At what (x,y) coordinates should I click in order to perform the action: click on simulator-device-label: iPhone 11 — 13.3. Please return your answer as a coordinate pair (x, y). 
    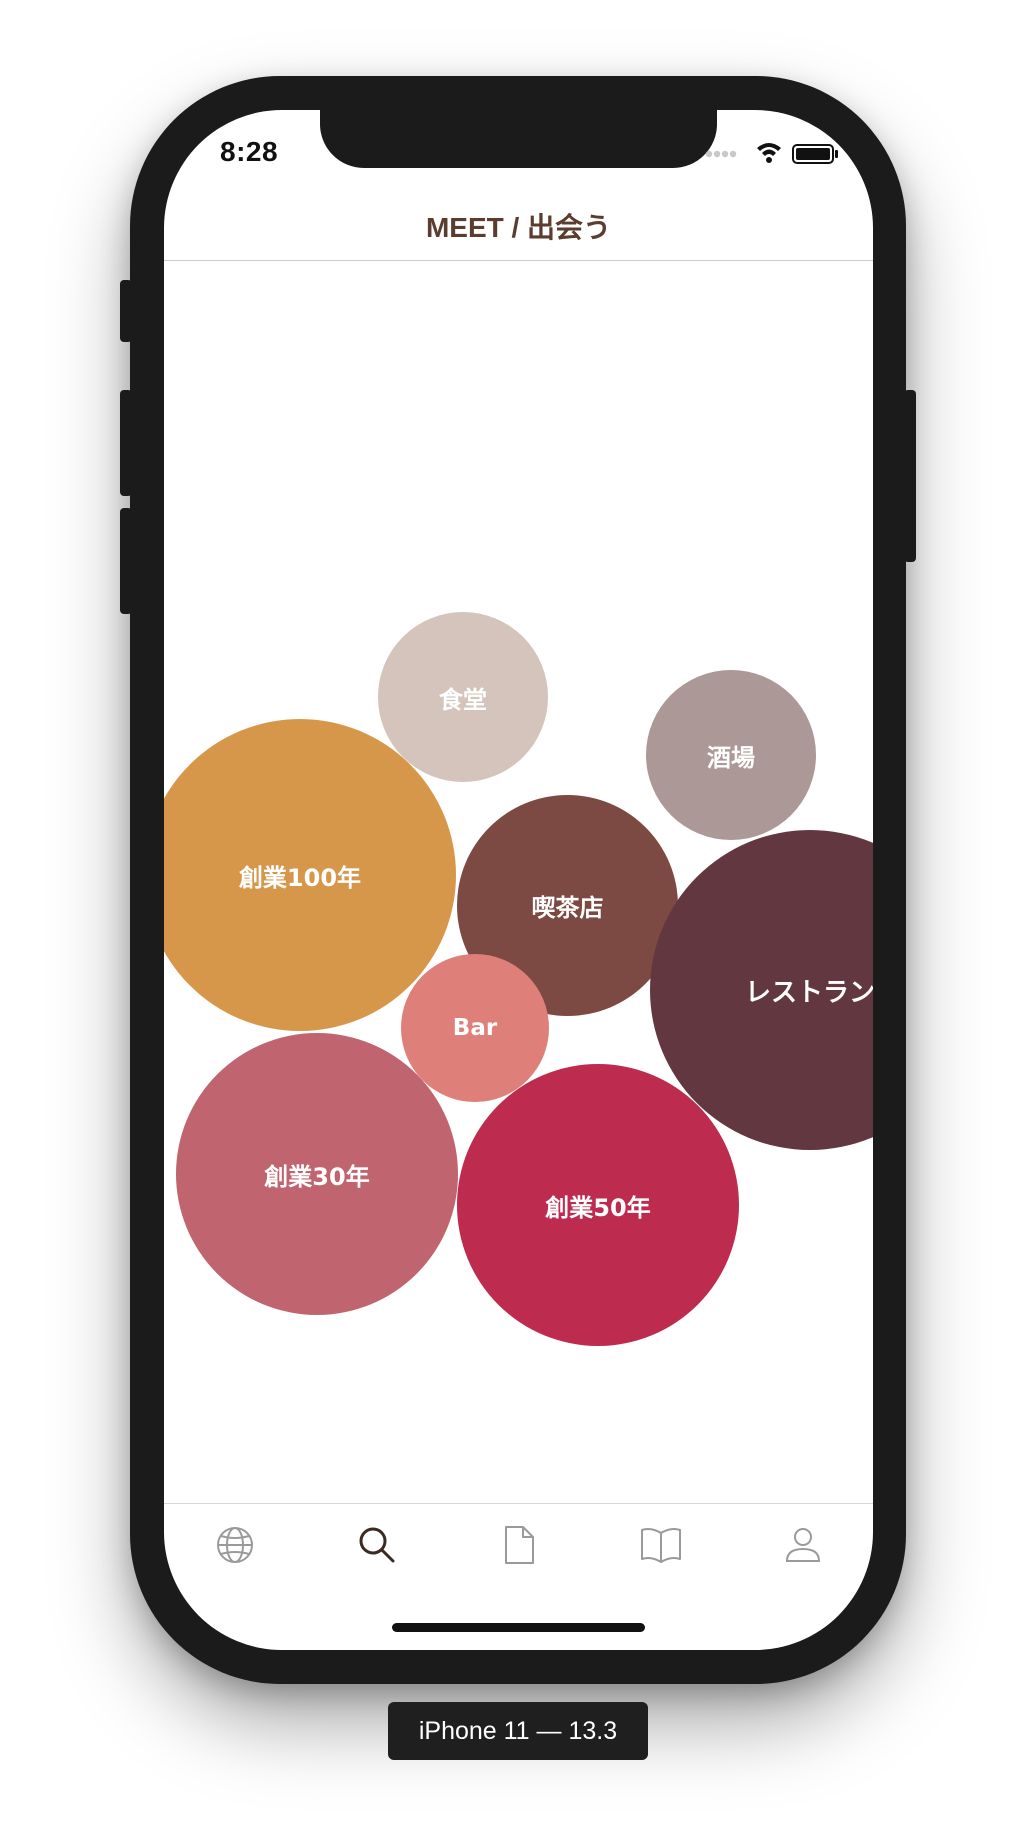
    Looking at the image, I should click on (518, 1731).